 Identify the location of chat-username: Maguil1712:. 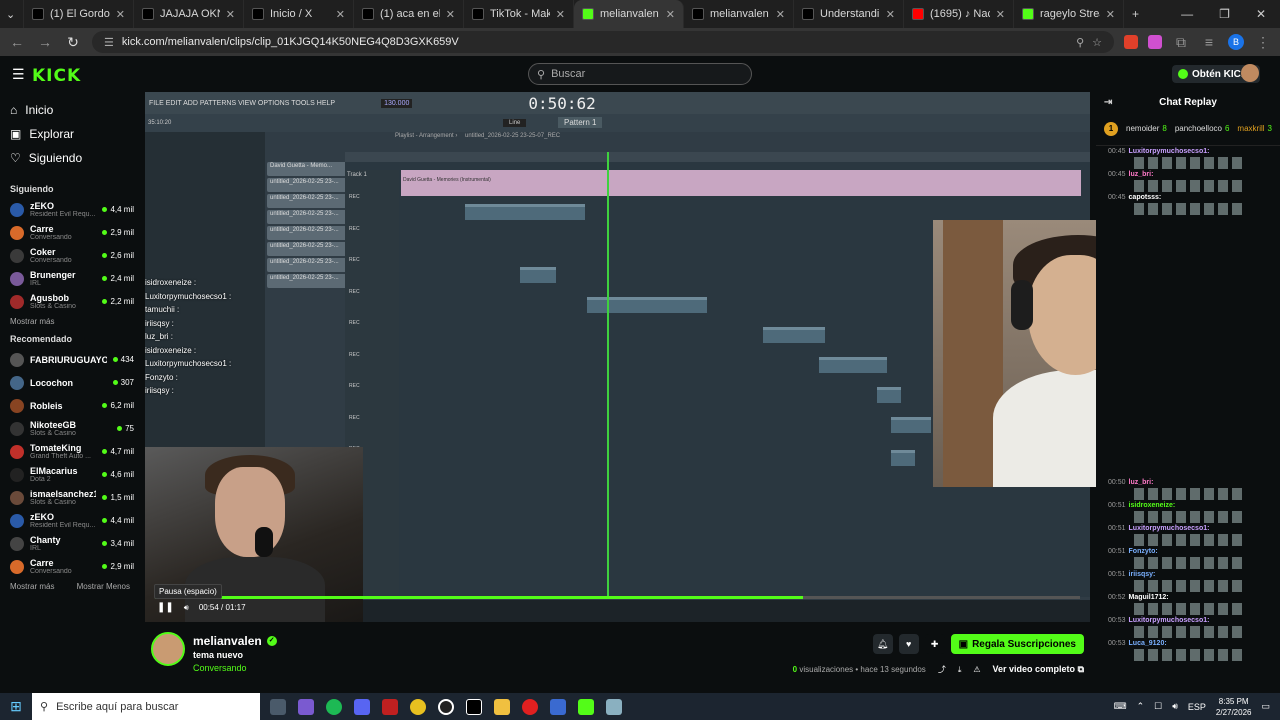
(1149, 597).